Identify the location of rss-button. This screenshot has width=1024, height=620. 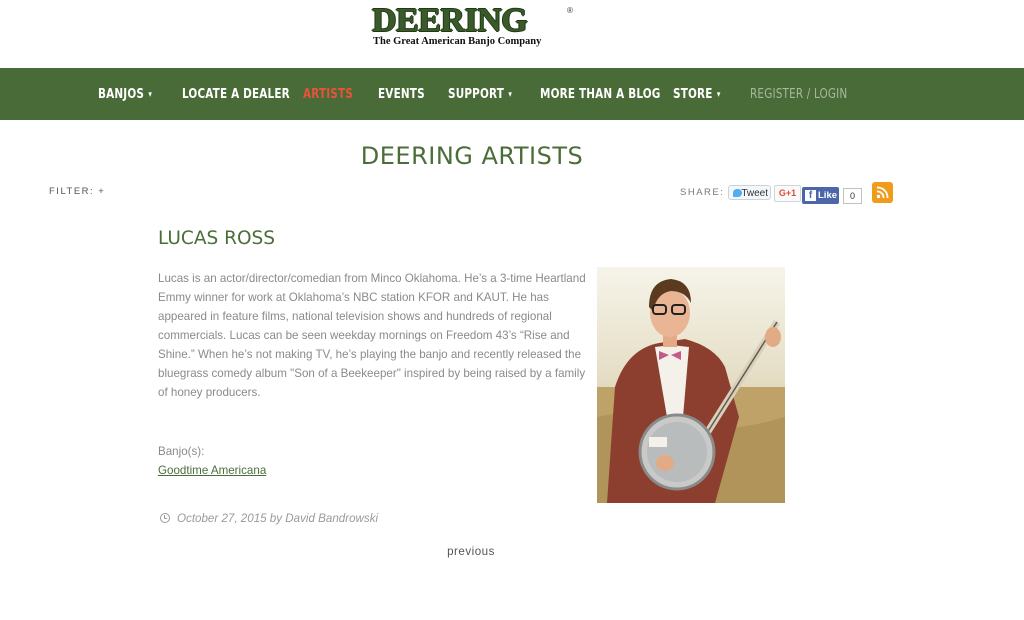
(882, 192).